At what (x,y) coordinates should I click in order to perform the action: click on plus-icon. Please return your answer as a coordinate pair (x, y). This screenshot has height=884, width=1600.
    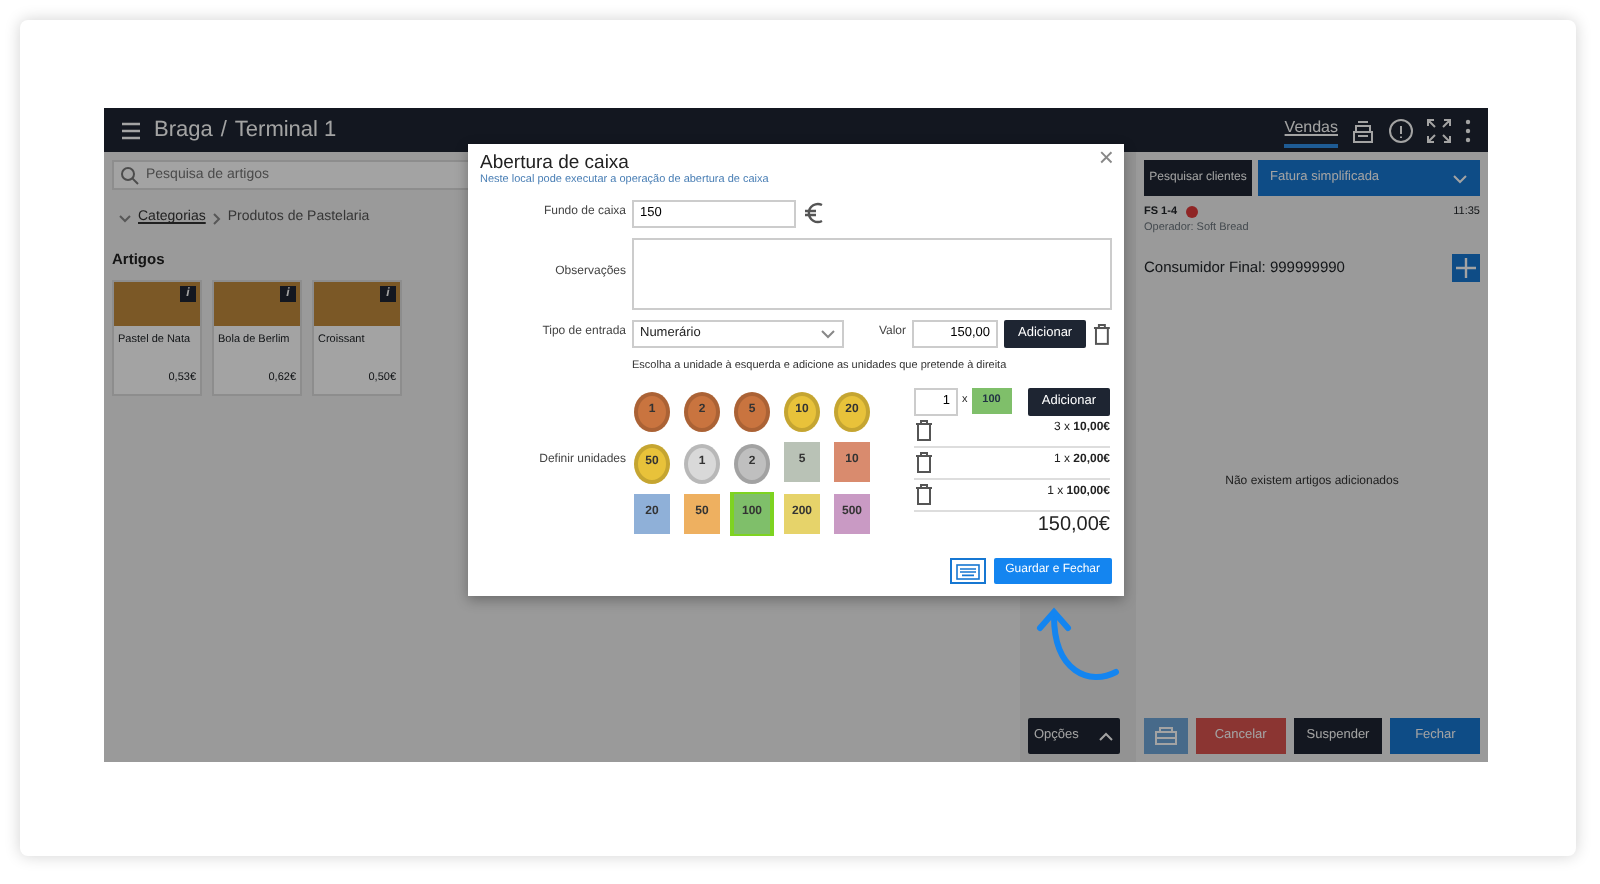
    Looking at the image, I should click on (1466, 267).